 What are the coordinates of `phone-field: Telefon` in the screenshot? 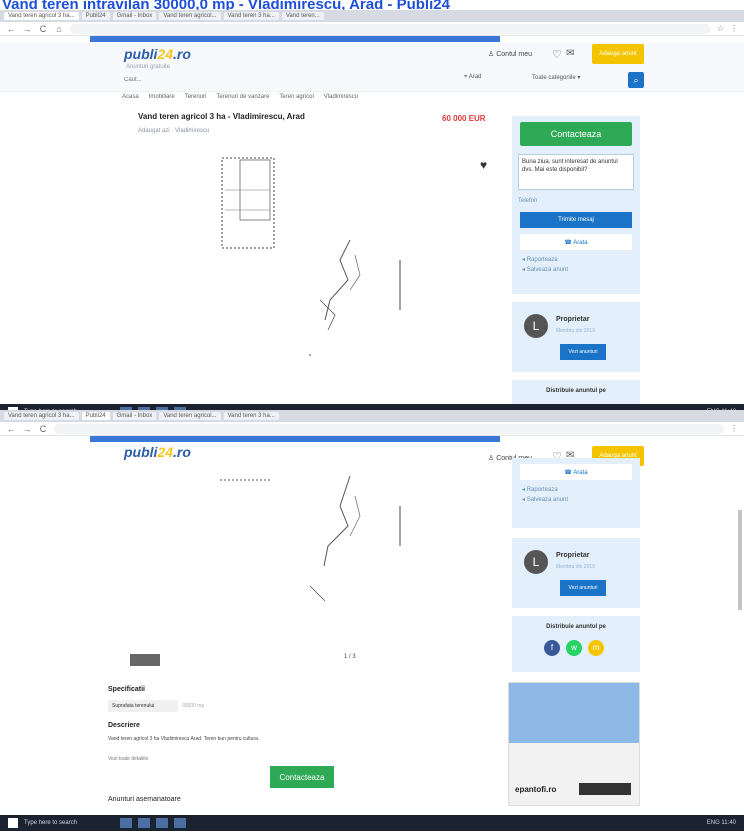 It's located at (576, 203).